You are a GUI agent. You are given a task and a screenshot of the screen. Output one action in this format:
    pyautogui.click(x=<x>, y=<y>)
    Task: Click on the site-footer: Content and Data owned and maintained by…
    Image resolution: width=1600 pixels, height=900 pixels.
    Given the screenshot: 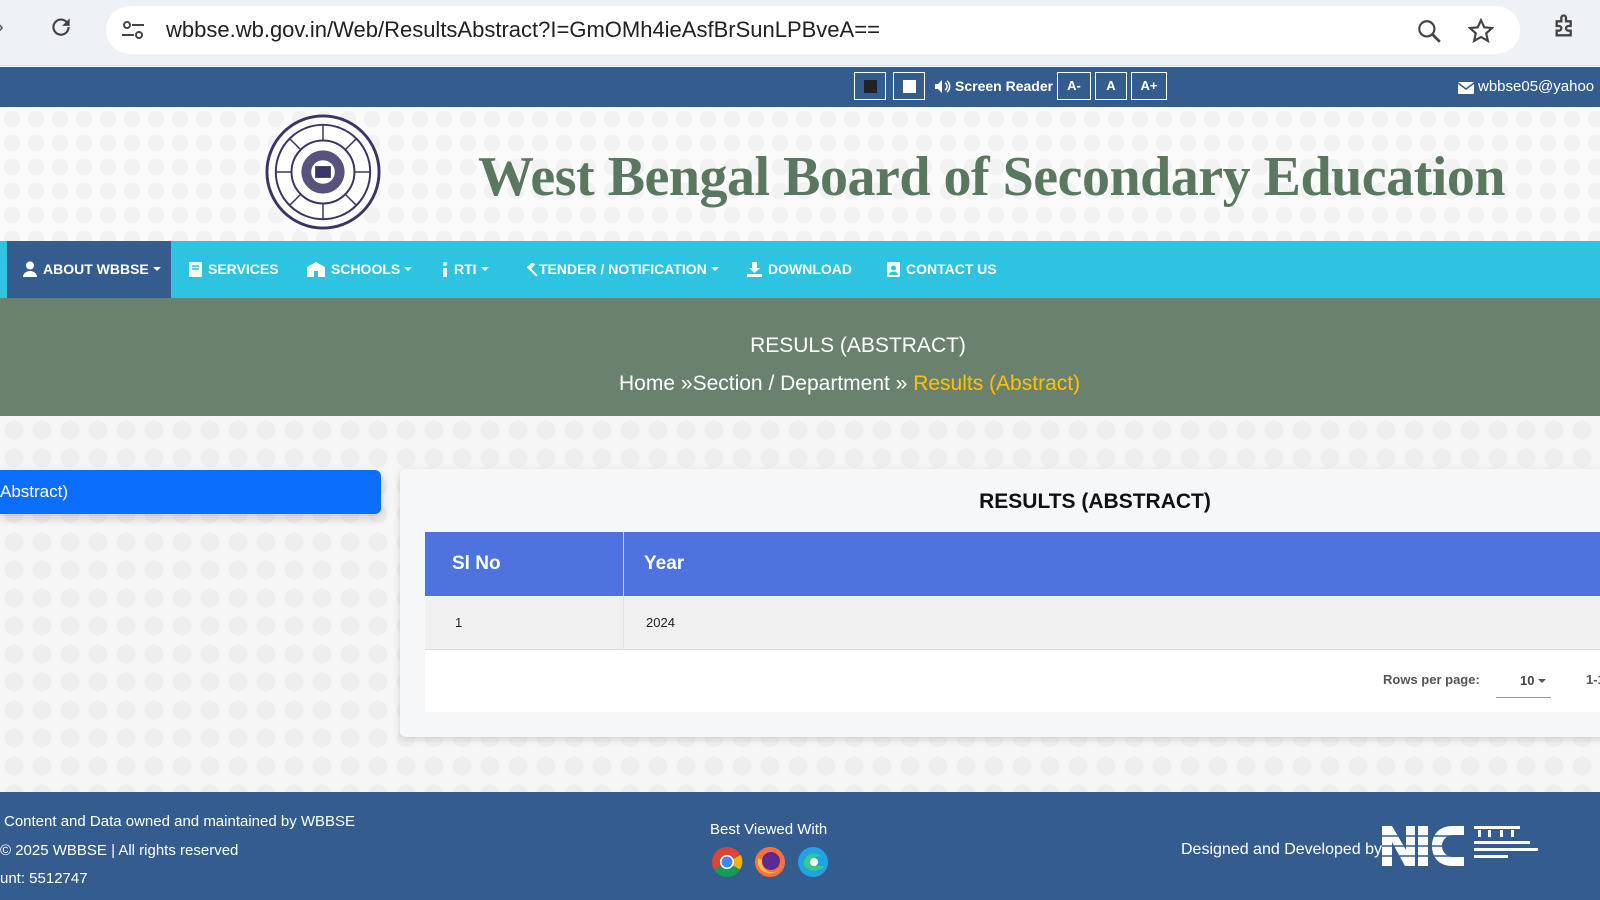 What is the action you would take?
    pyautogui.click(x=800, y=846)
    